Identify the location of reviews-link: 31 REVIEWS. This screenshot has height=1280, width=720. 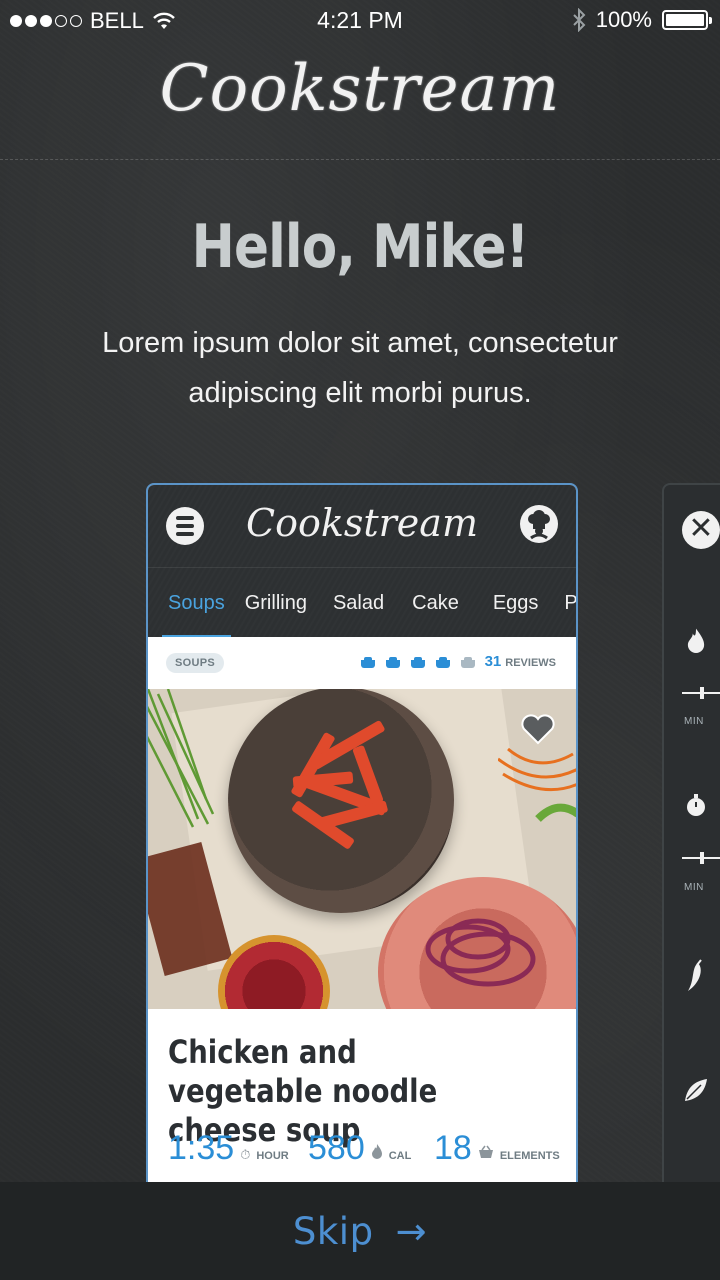
(520, 661).